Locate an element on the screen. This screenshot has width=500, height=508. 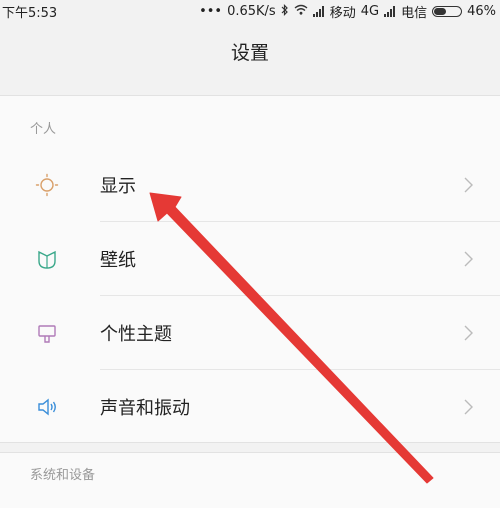
settings-item-label: 显示 is located at coordinates (118, 186).